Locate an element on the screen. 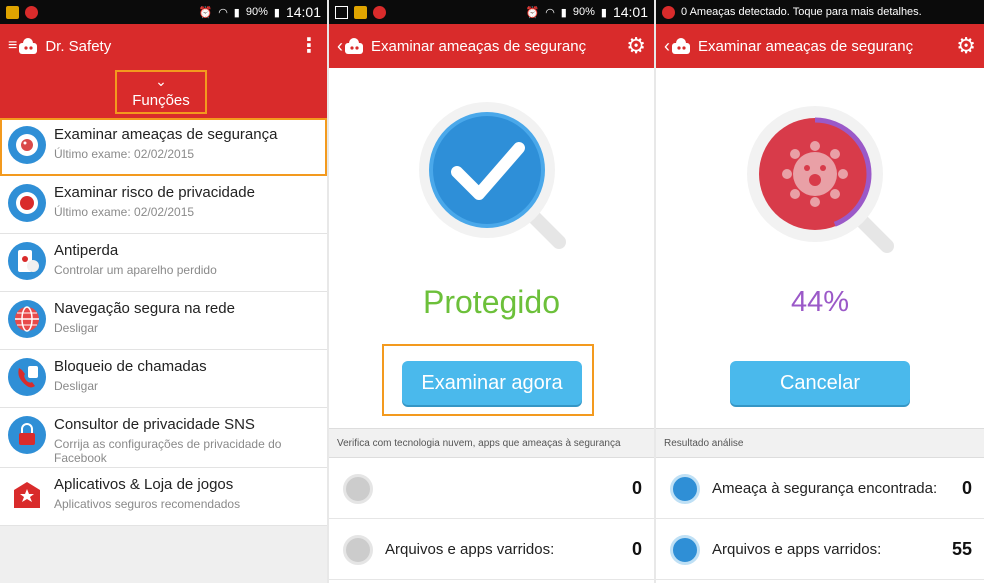 The height and width of the screenshot is (583, 984). menu-item-title: Bloqueio de chamadas is located at coordinates (130, 366).